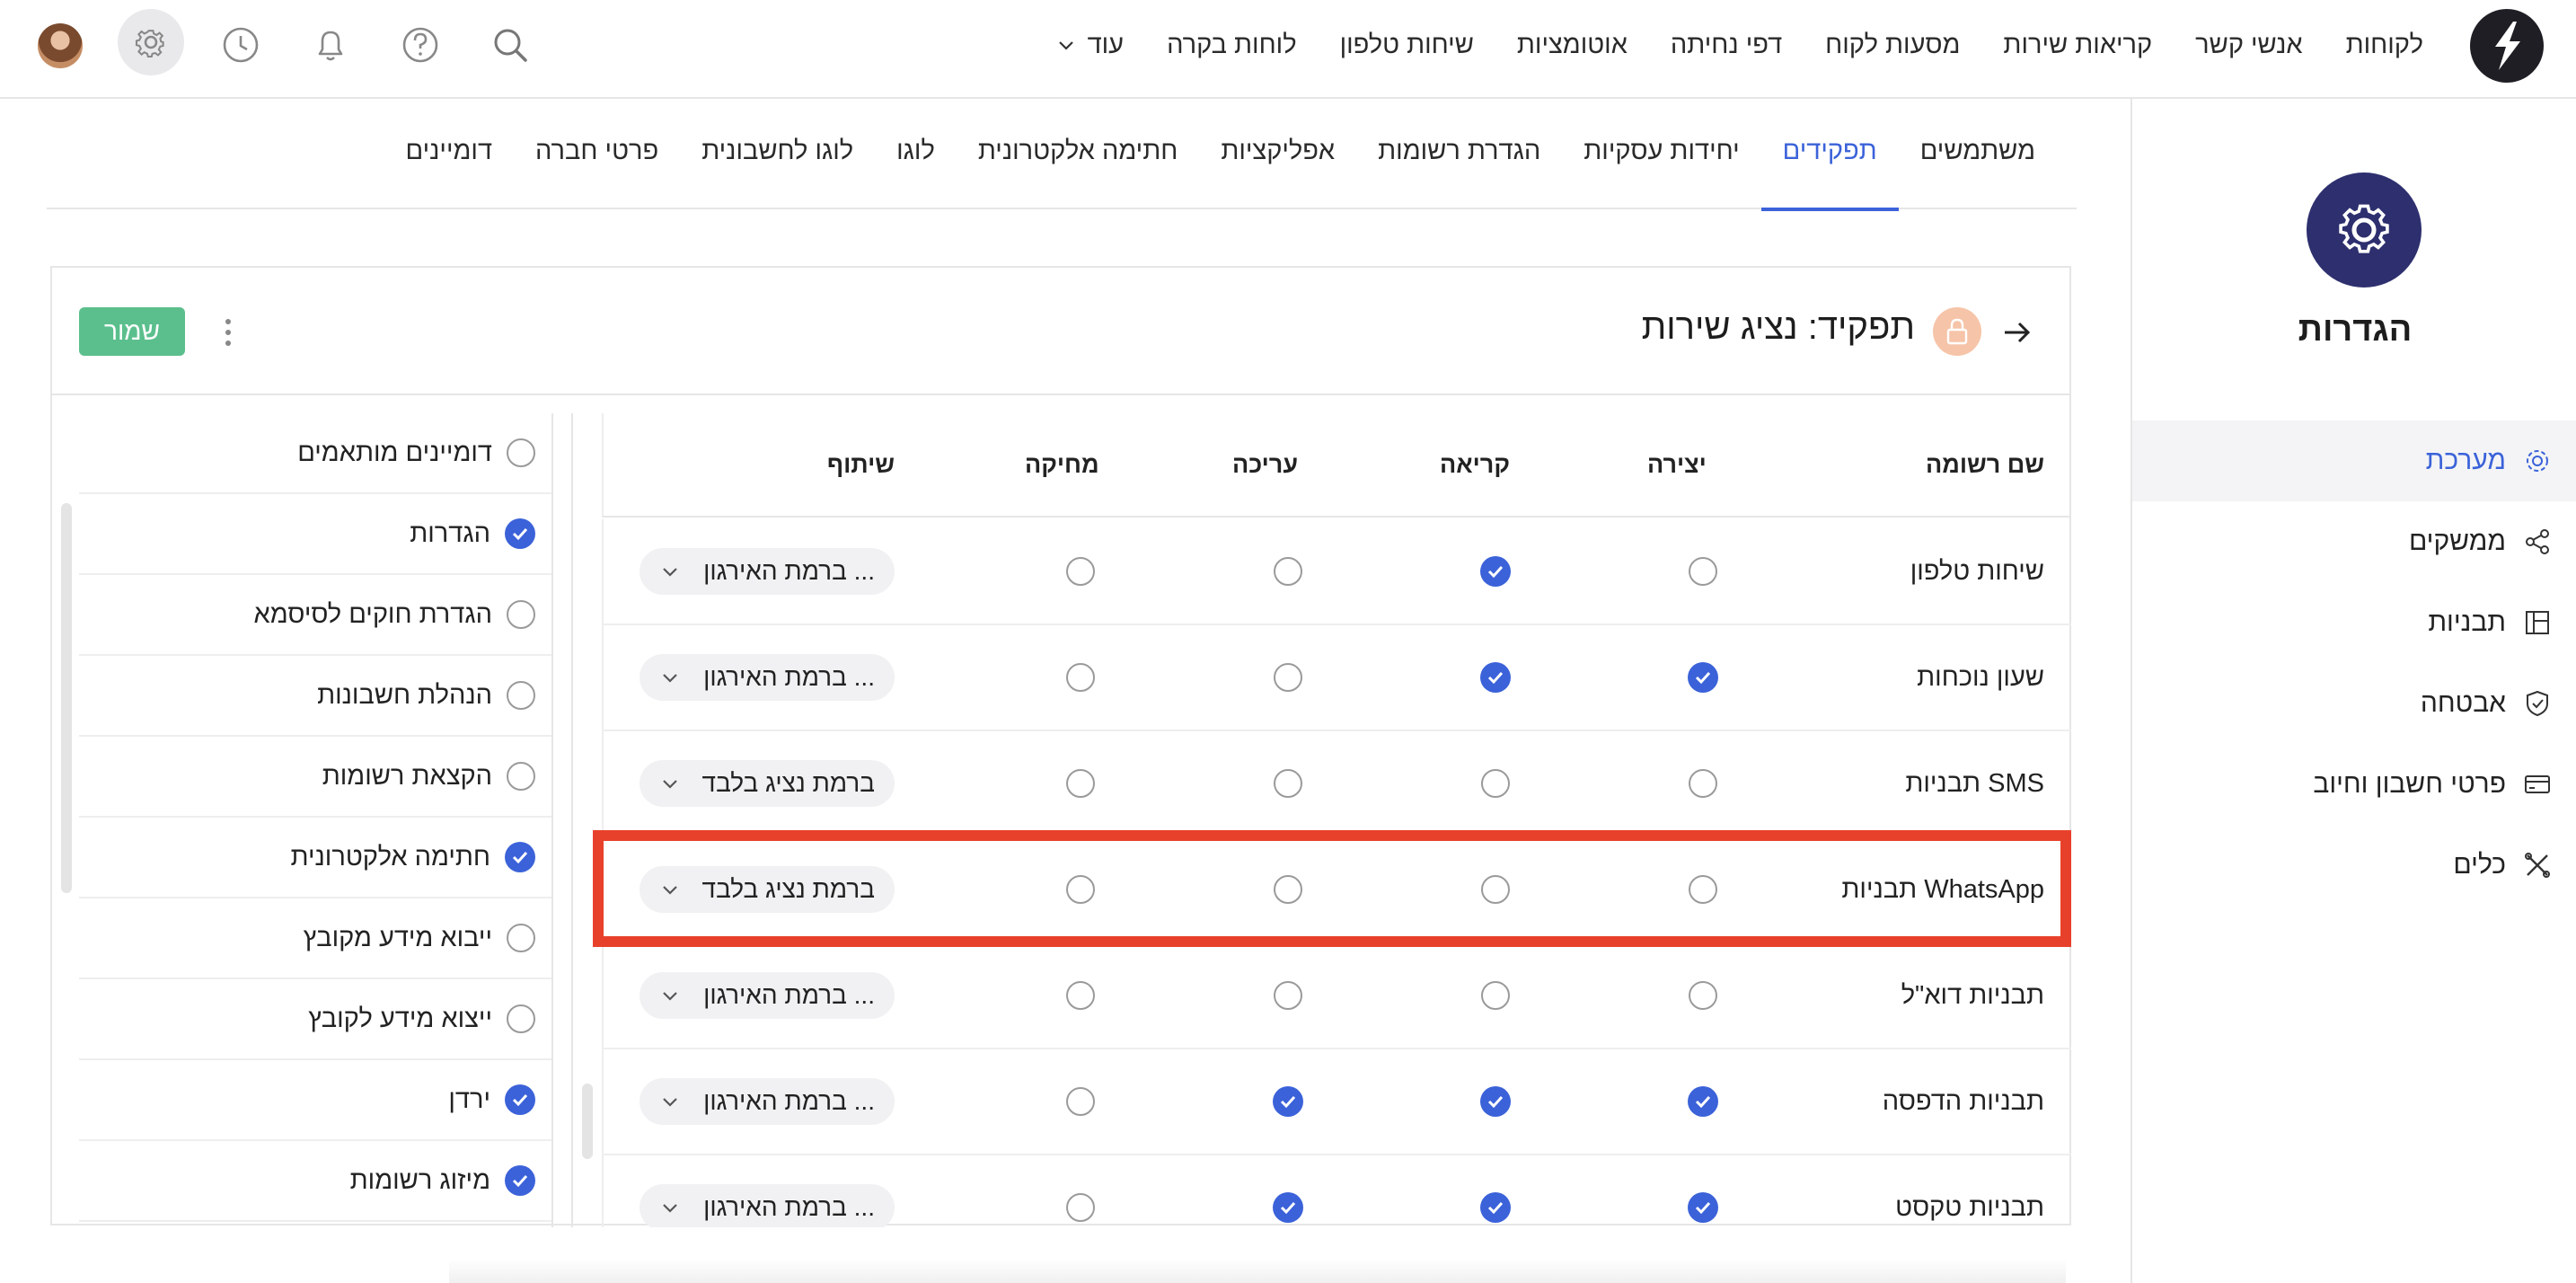 The image size is (2576, 1283). Describe the element at coordinates (597, 158) in the screenshot. I see `tab-company-details: פרטי חברה` at that location.